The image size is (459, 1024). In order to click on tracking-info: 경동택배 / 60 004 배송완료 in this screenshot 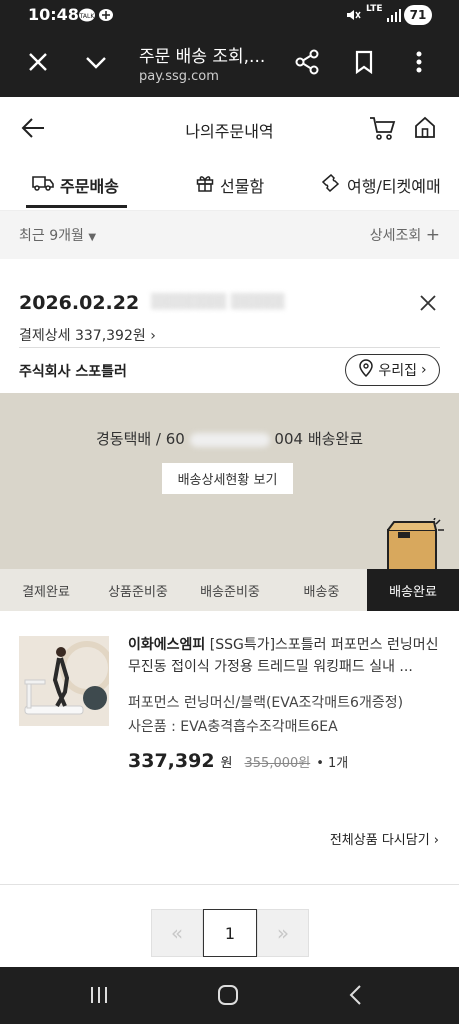, I will do `click(229, 438)`.